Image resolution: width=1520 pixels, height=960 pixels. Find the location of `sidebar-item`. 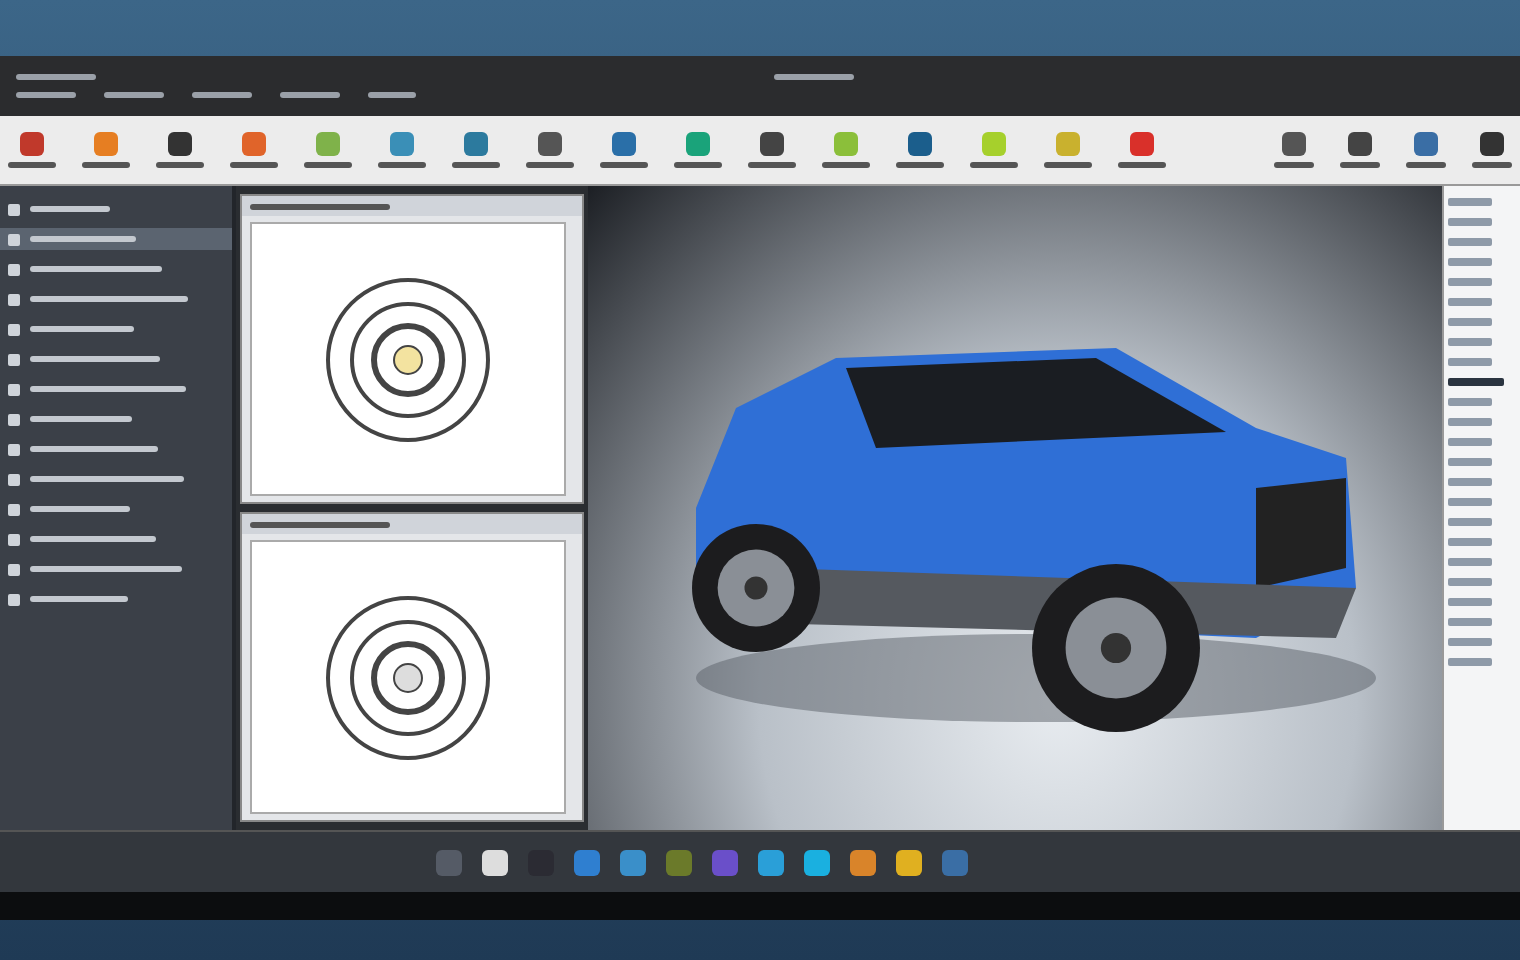

sidebar-item is located at coordinates (116, 239).